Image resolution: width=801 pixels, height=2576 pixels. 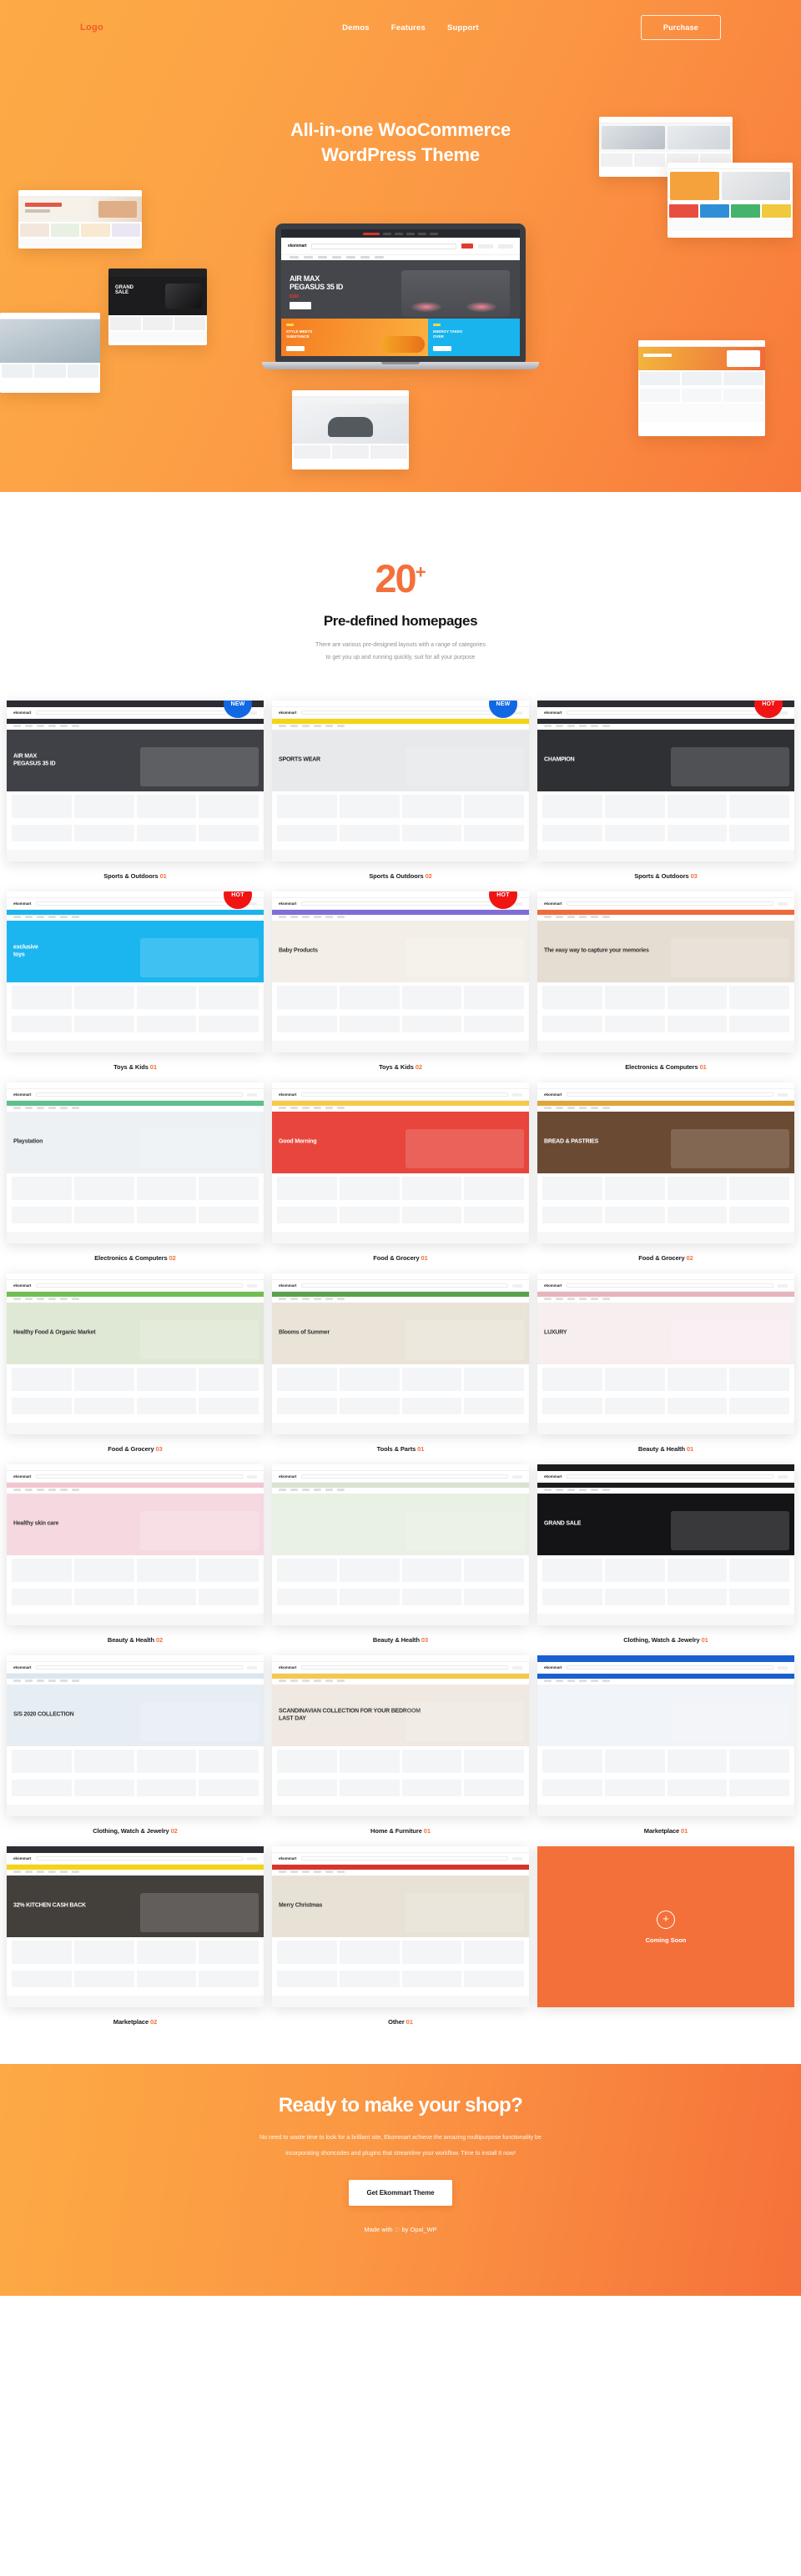 I want to click on nav-item-features: Features, so click(x=408, y=28).